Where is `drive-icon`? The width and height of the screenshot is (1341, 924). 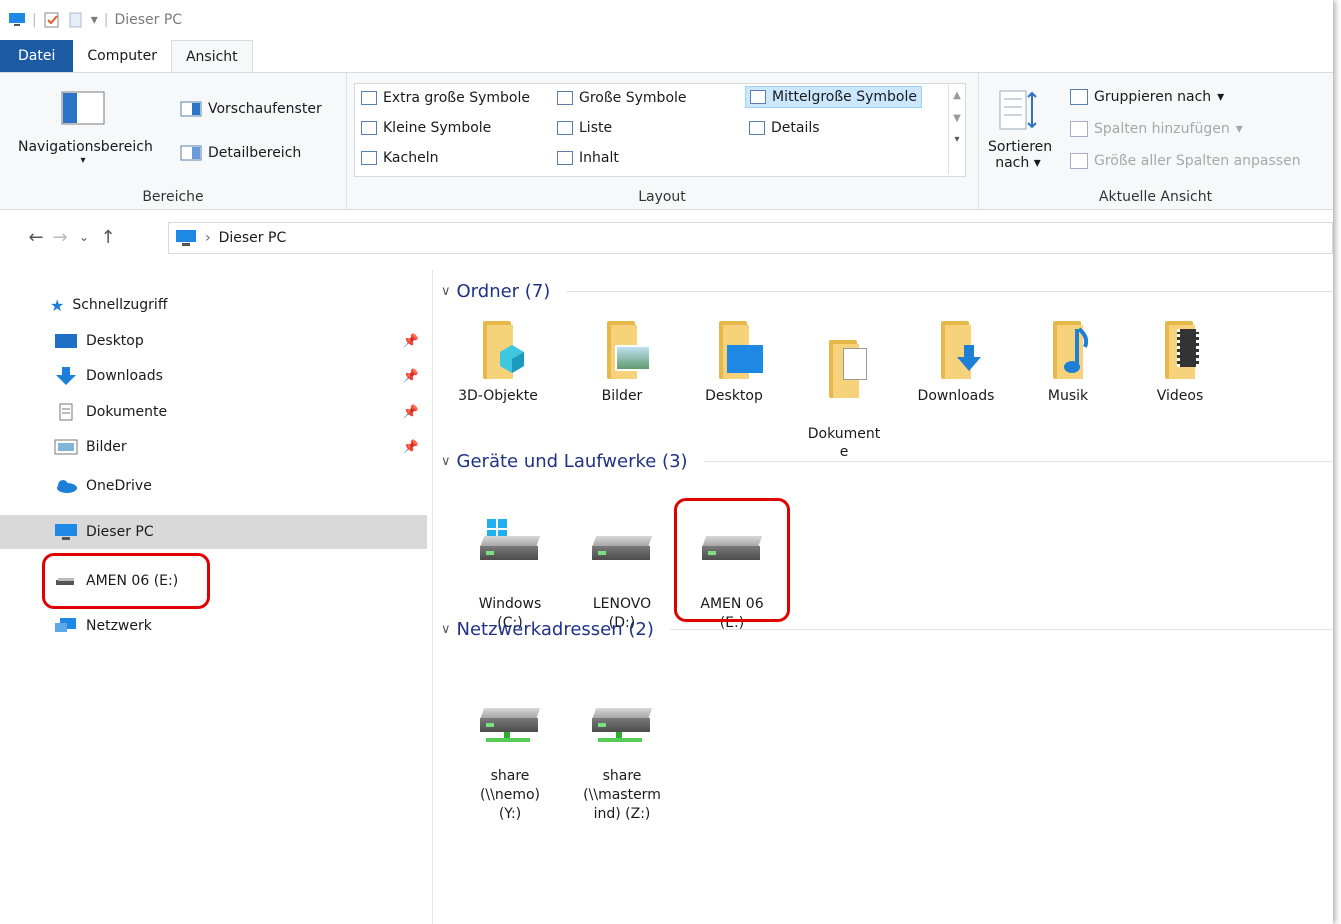 drive-icon is located at coordinates (622, 546).